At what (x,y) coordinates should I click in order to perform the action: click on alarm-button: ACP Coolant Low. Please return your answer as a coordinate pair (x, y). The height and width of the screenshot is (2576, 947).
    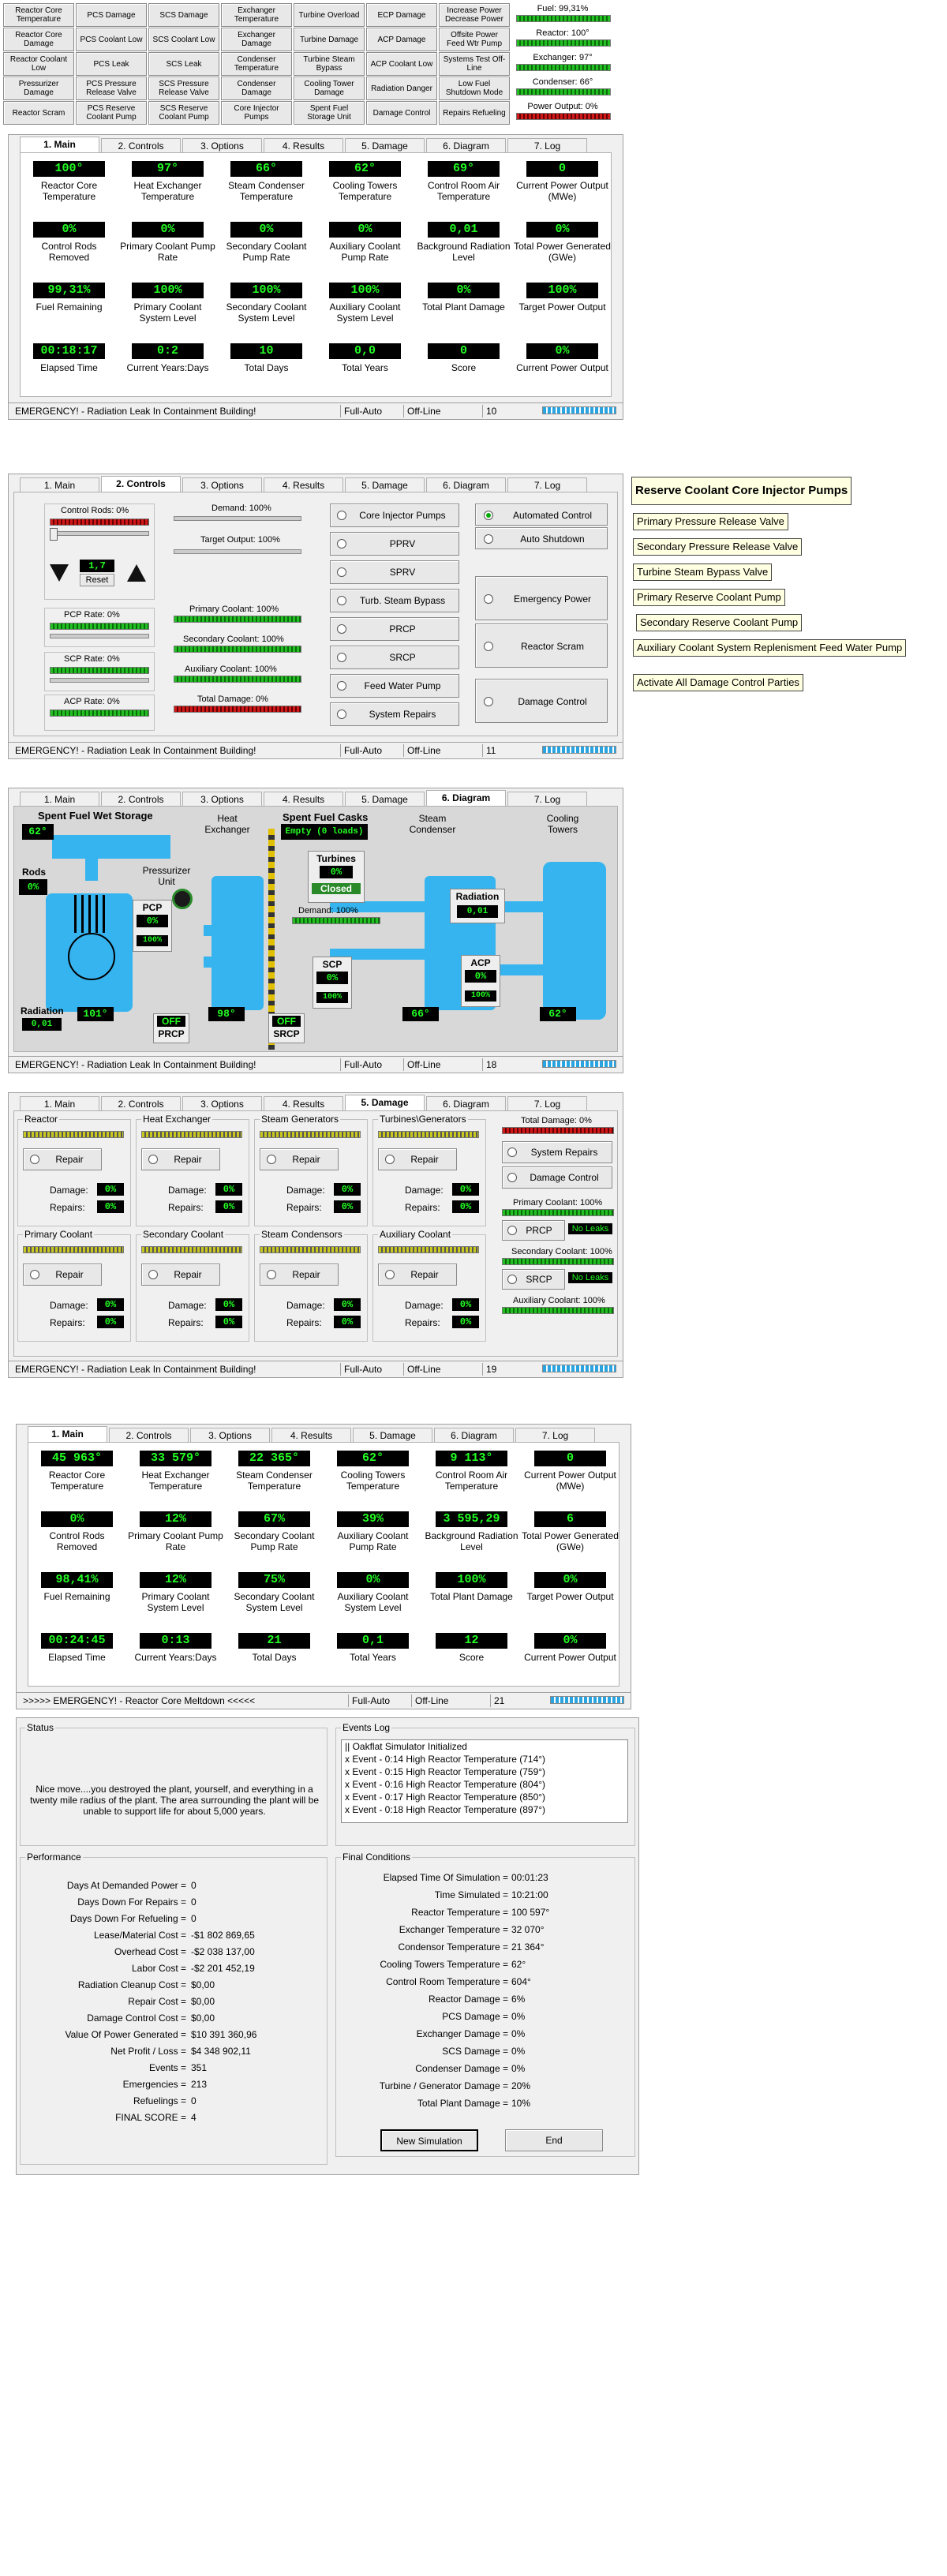
    Looking at the image, I should click on (401, 64).